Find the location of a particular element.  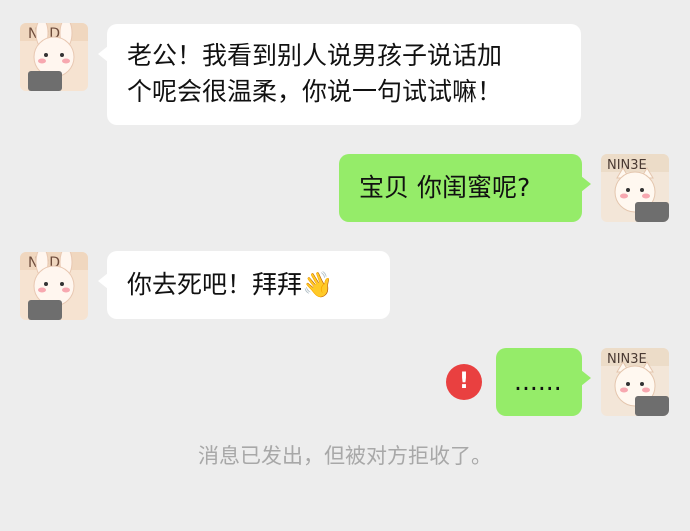

system-notice: 消息已发出，但被对方拒收了。 is located at coordinates (345, 456).